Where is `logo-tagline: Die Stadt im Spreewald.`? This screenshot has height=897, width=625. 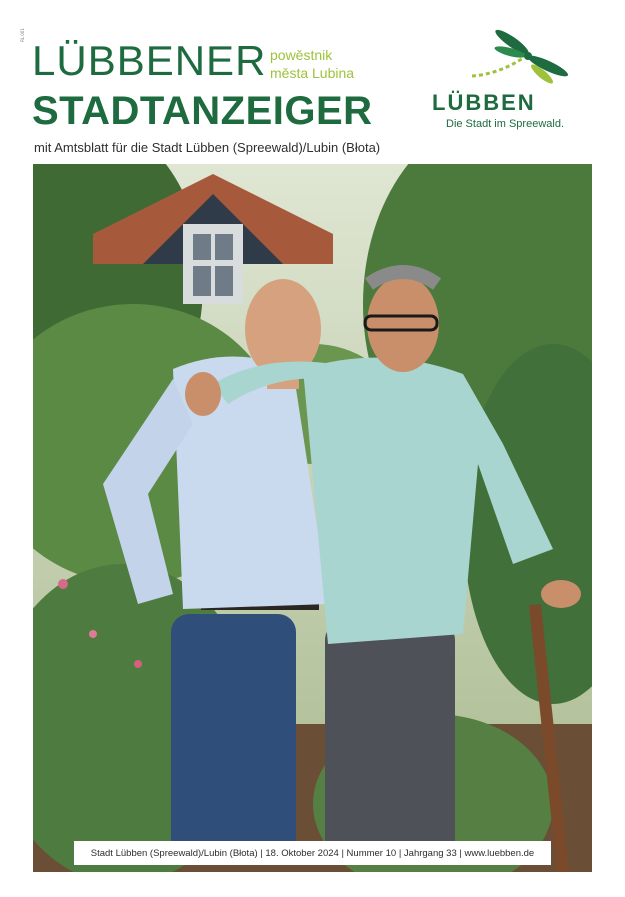 logo-tagline: Die Stadt im Spreewald. is located at coordinates (505, 124).